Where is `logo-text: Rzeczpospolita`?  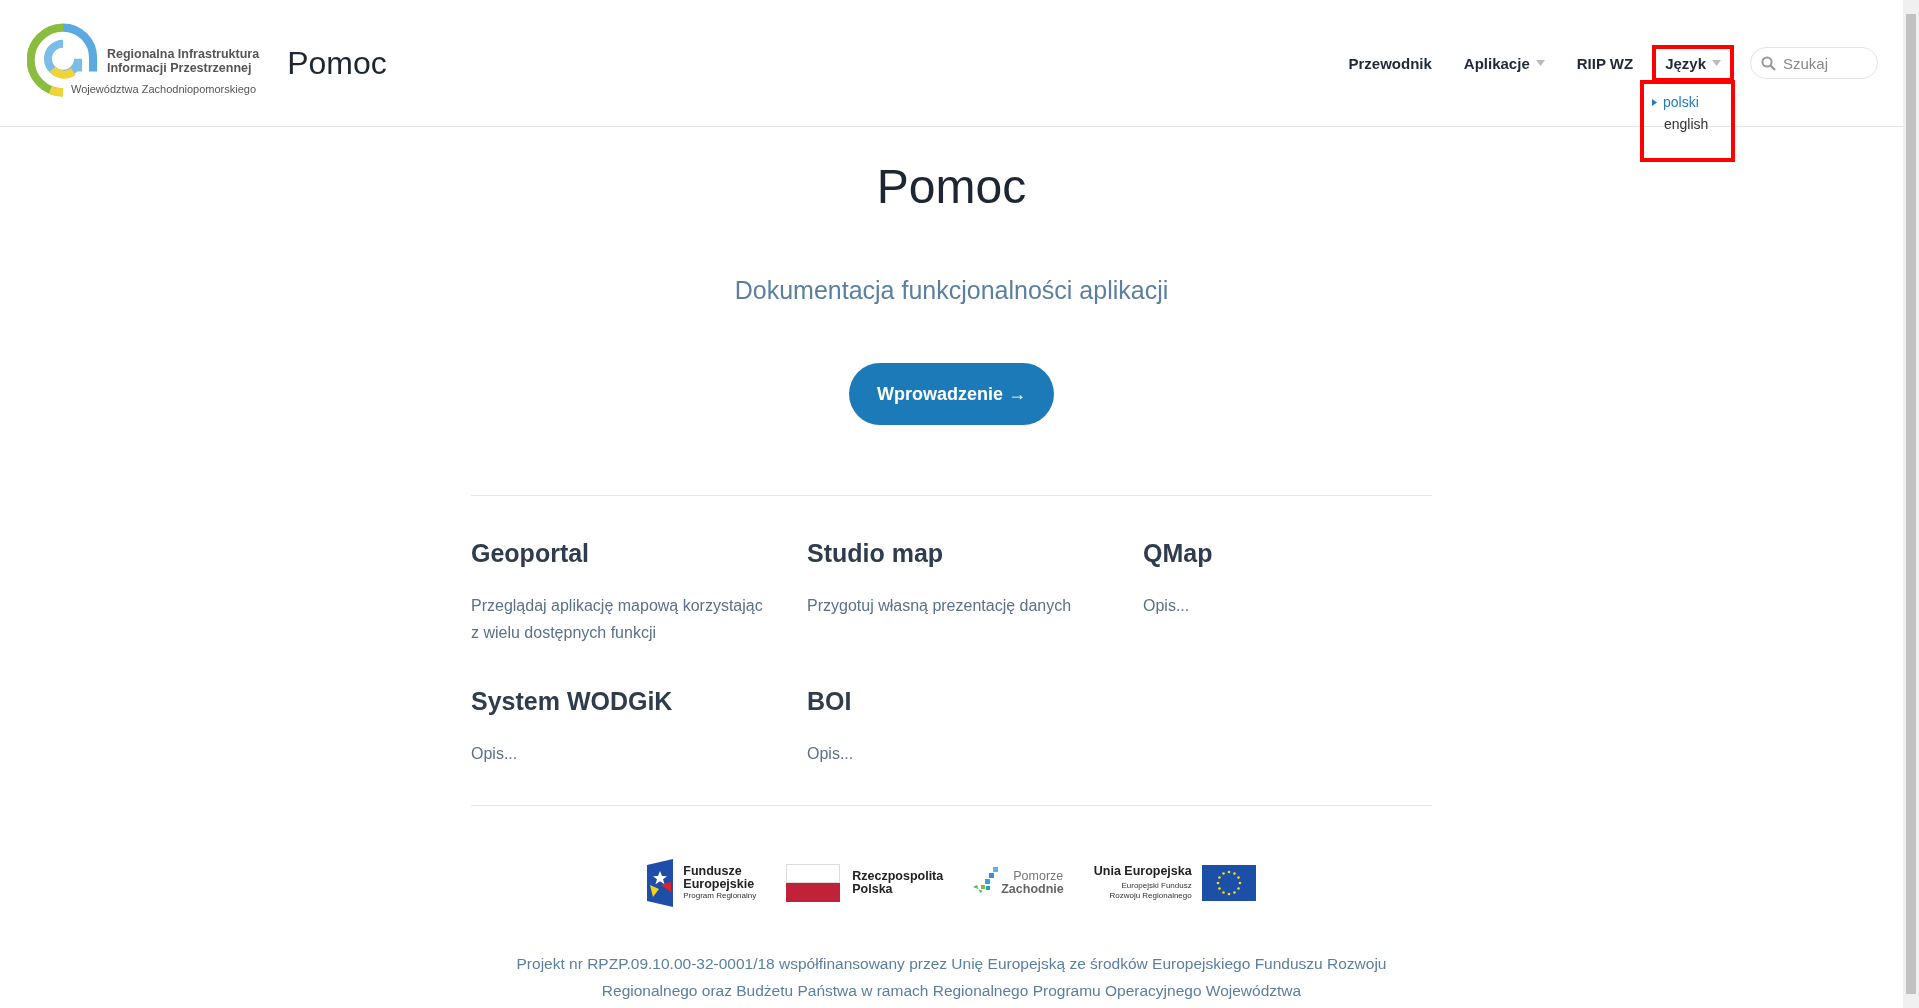
logo-text: Rzeczpospolita is located at coordinates (898, 876).